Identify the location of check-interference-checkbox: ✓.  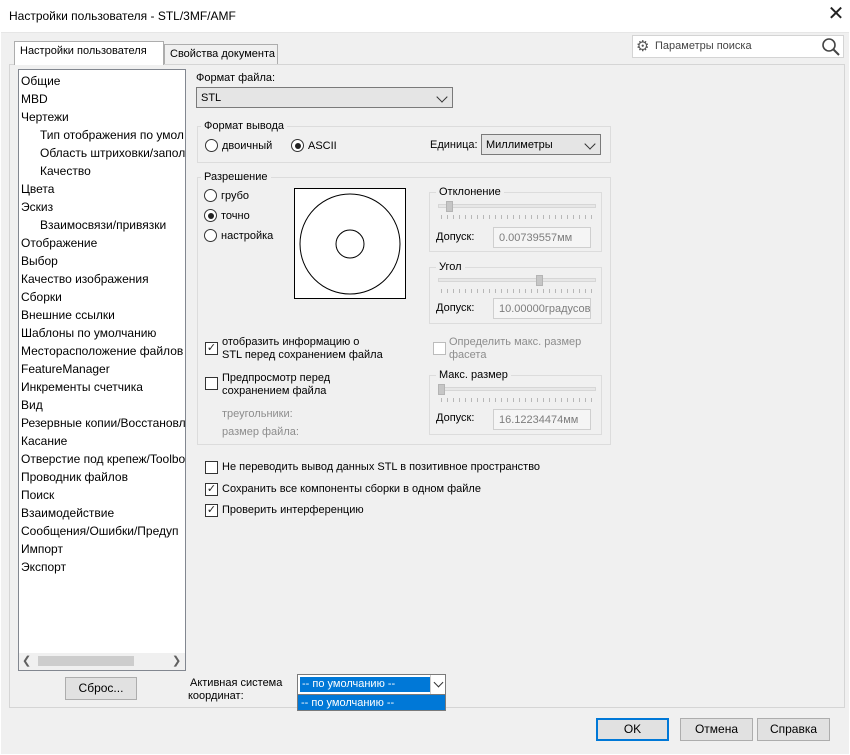
(211, 510).